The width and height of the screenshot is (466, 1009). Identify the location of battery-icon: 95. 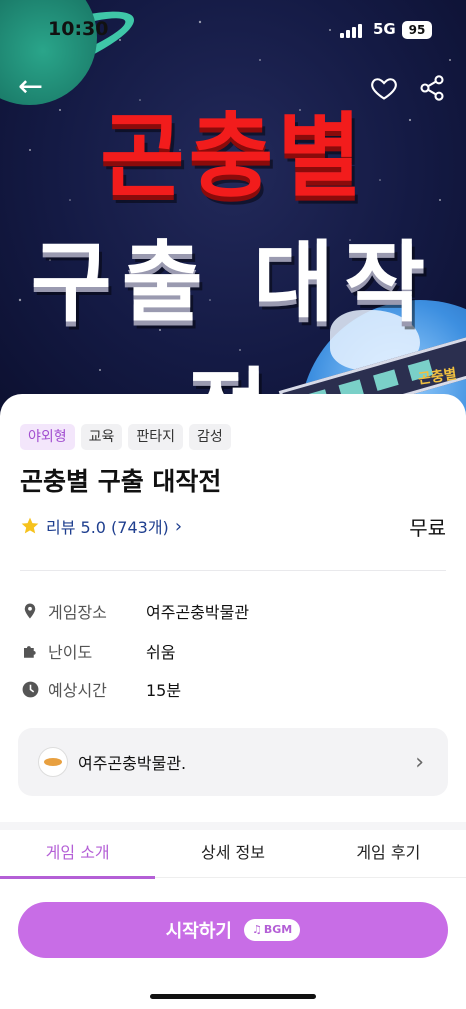
(417, 30).